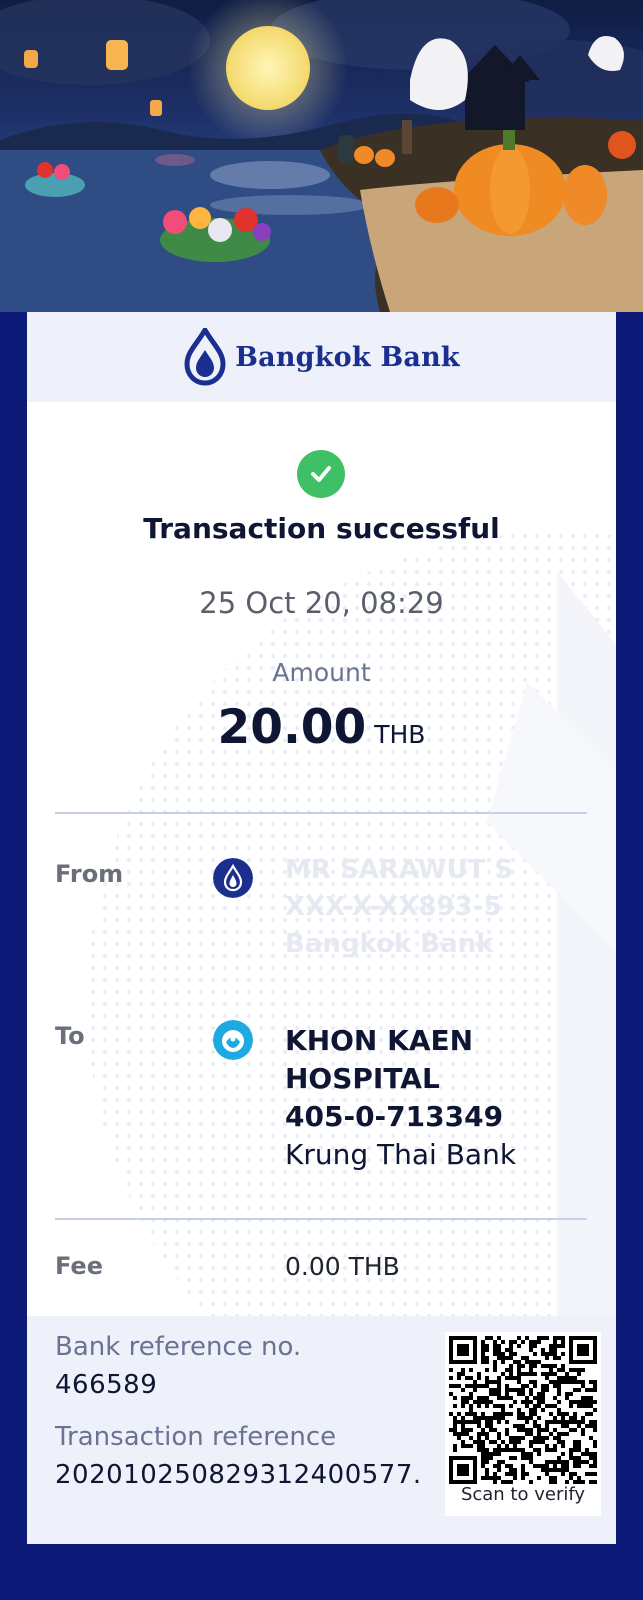  Describe the element at coordinates (79, 1266) in the screenshot. I see `fee-label: Fee` at that location.